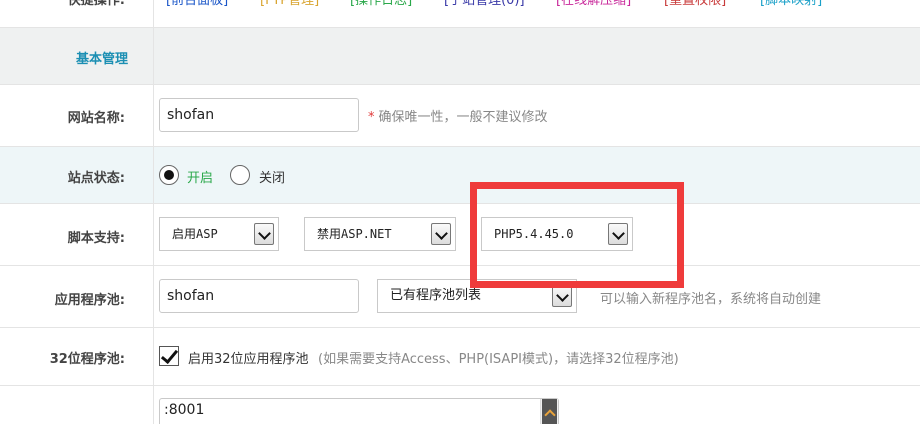  What do you see at coordinates (463, 117) in the screenshot?
I see `site-name-hint-text: 确保唯一性，一般不建议修改` at bounding box center [463, 117].